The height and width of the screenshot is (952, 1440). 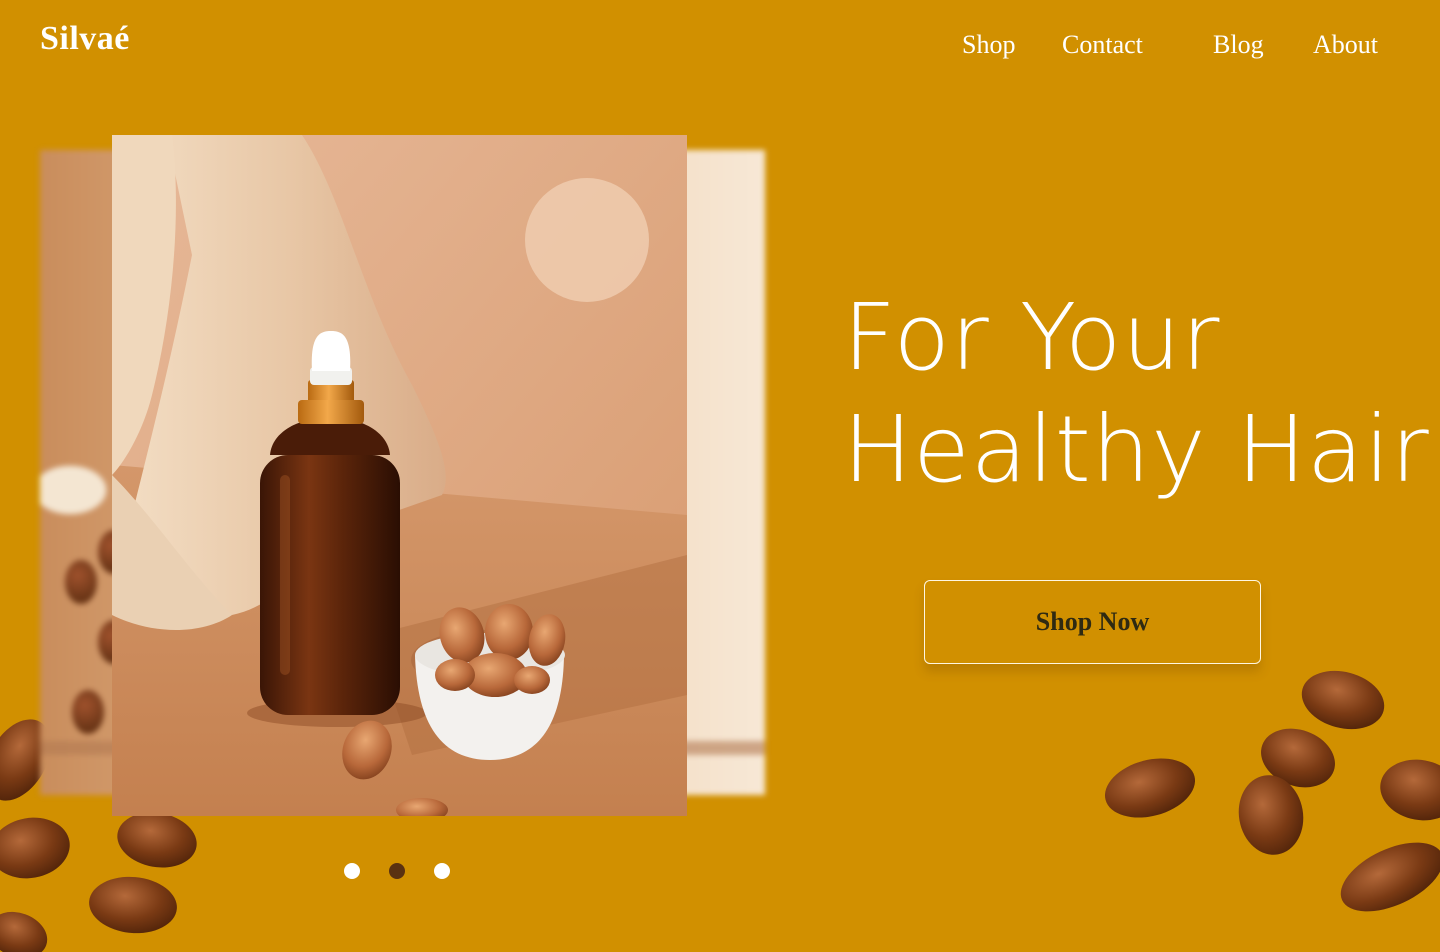 What do you see at coordinates (1136, 449) in the screenshot?
I see `hero-headline-line-2: Healthy Hair` at bounding box center [1136, 449].